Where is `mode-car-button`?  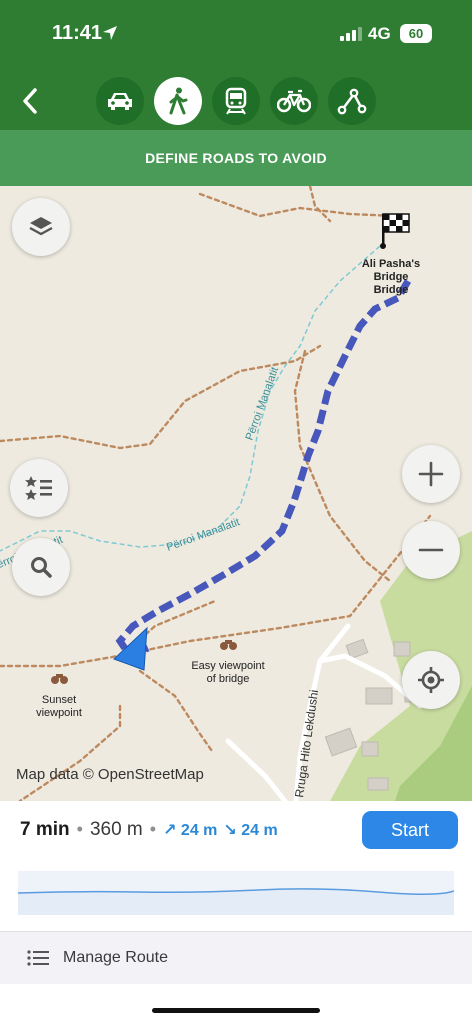
mode-car-button is located at coordinates (120, 101).